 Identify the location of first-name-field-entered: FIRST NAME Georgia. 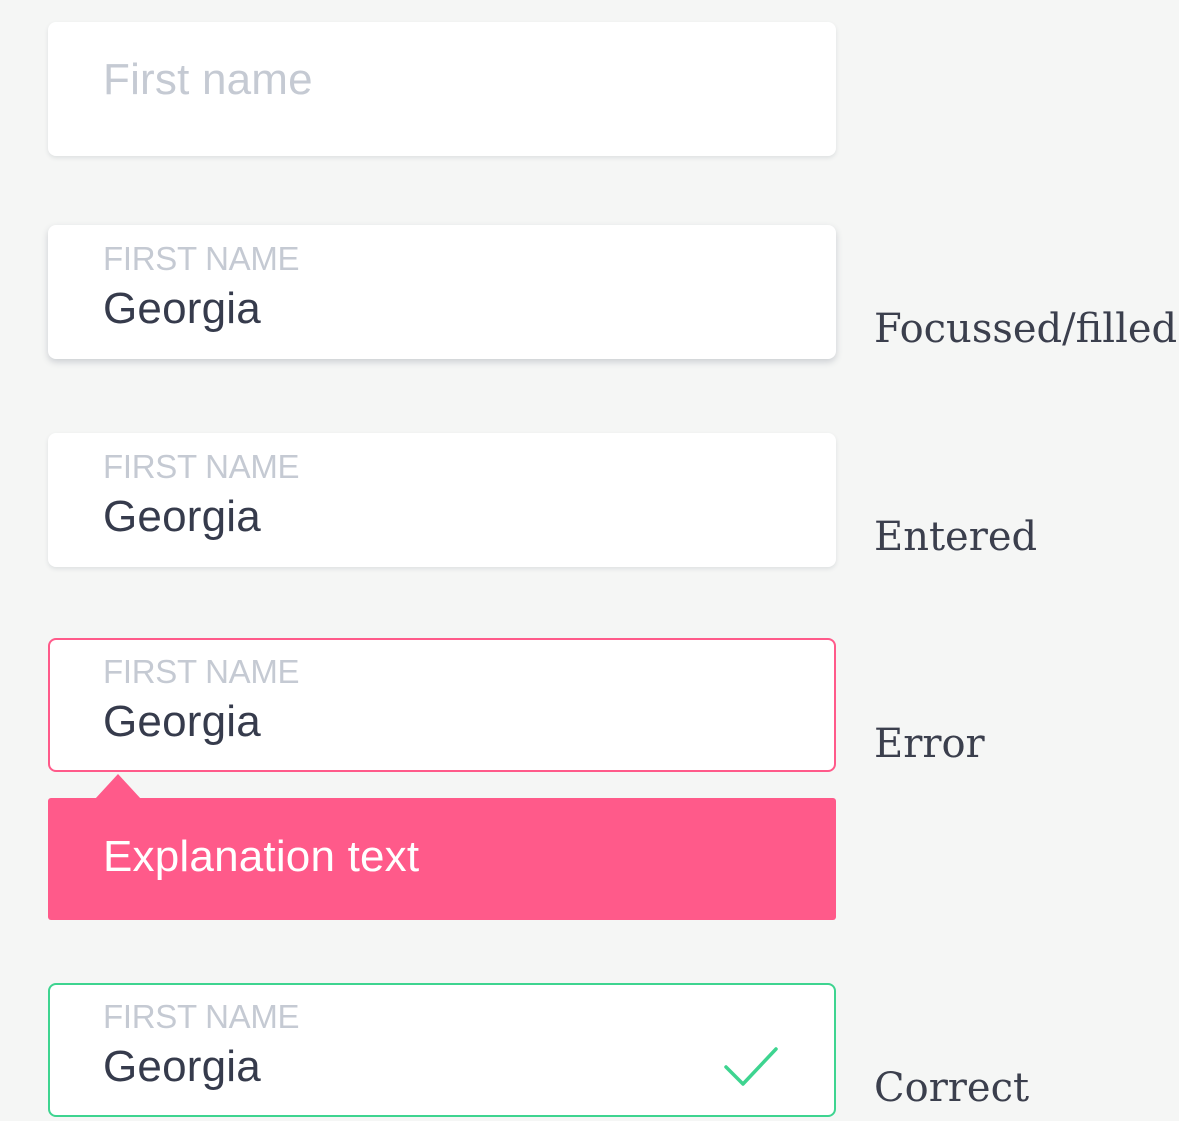
(442, 500).